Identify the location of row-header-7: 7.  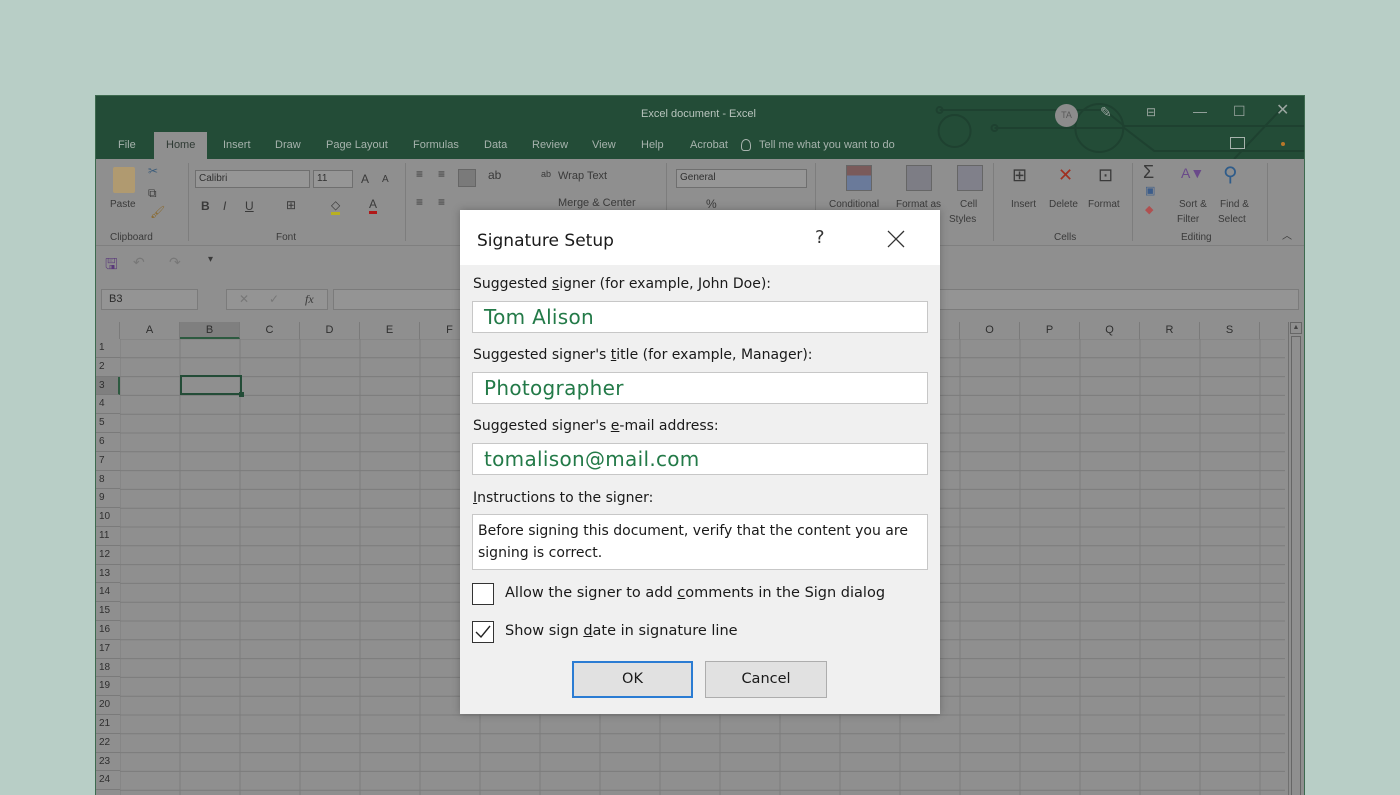
(108, 461).